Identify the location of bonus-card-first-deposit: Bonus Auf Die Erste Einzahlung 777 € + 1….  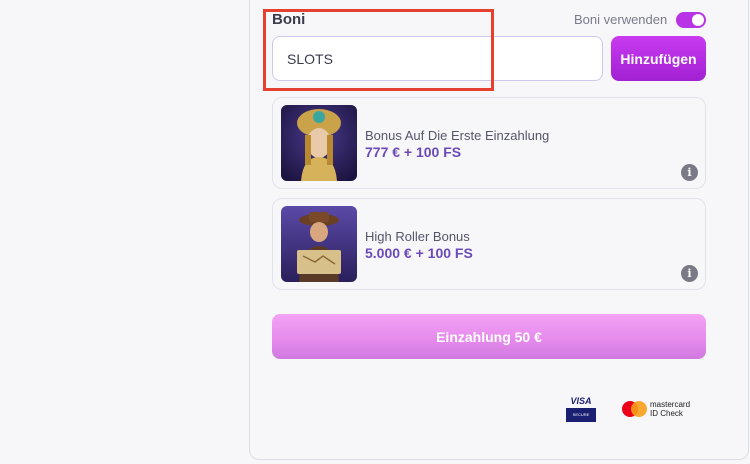
(489, 143).